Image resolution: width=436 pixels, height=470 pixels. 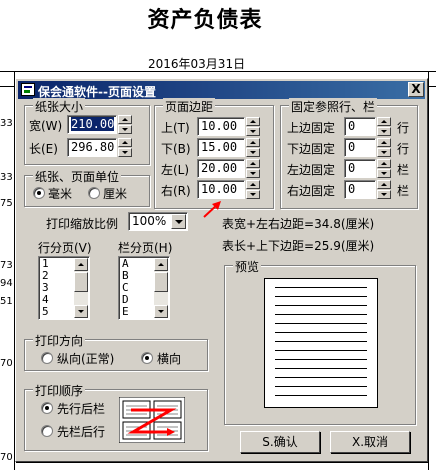 I want to click on annotation-arrow-icon, so click(x=212, y=209).